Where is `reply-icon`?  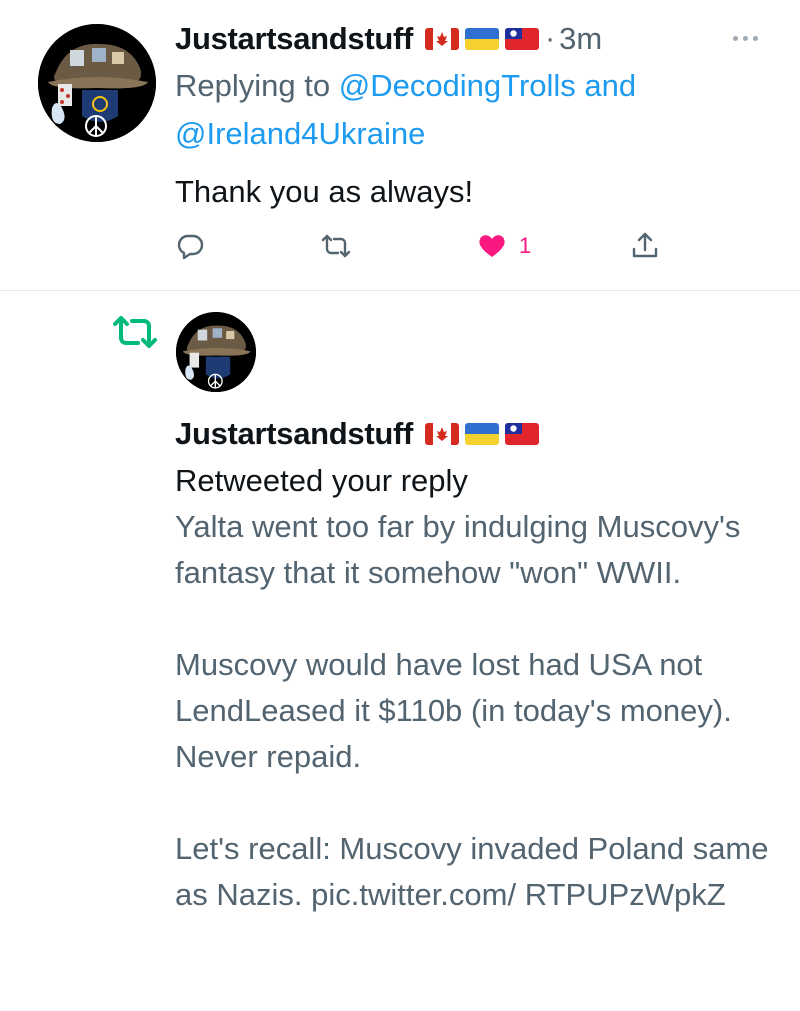 reply-icon is located at coordinates (190, 247).